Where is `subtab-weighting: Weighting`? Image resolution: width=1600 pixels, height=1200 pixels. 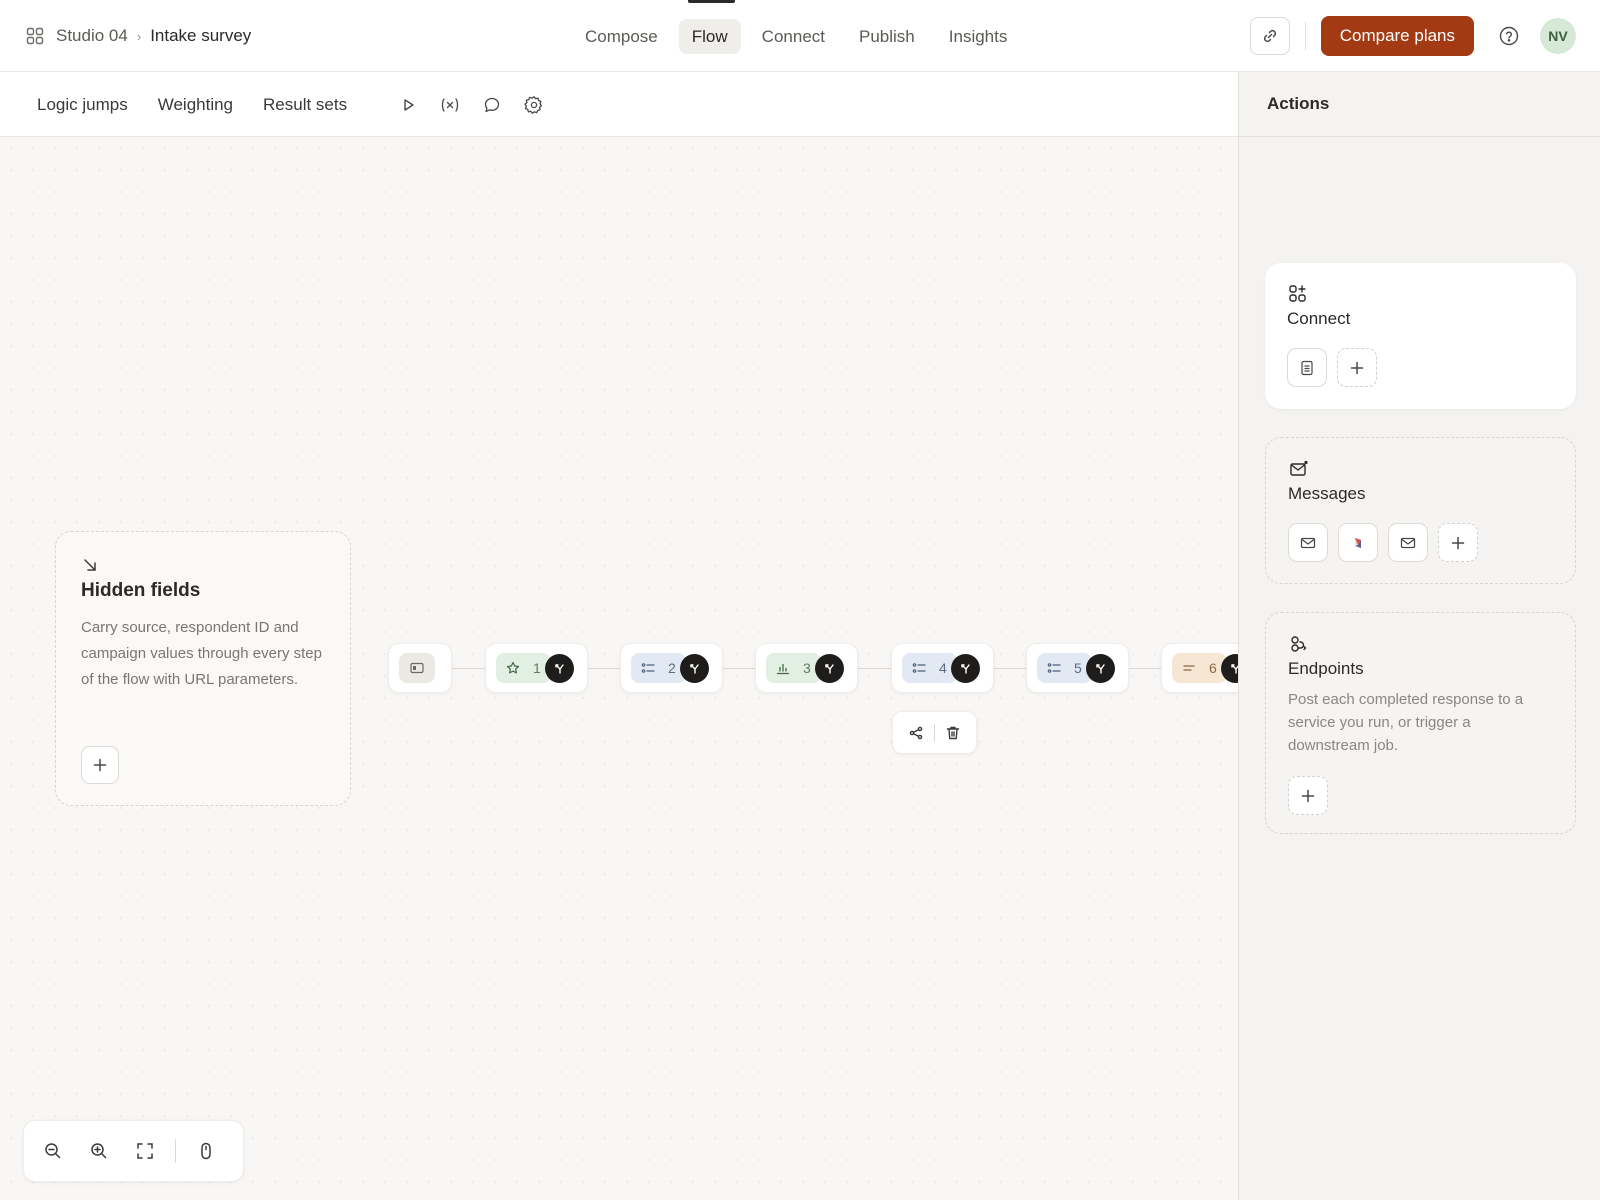 subtab-weighting: Weighting is located at coordinates (195, 105).